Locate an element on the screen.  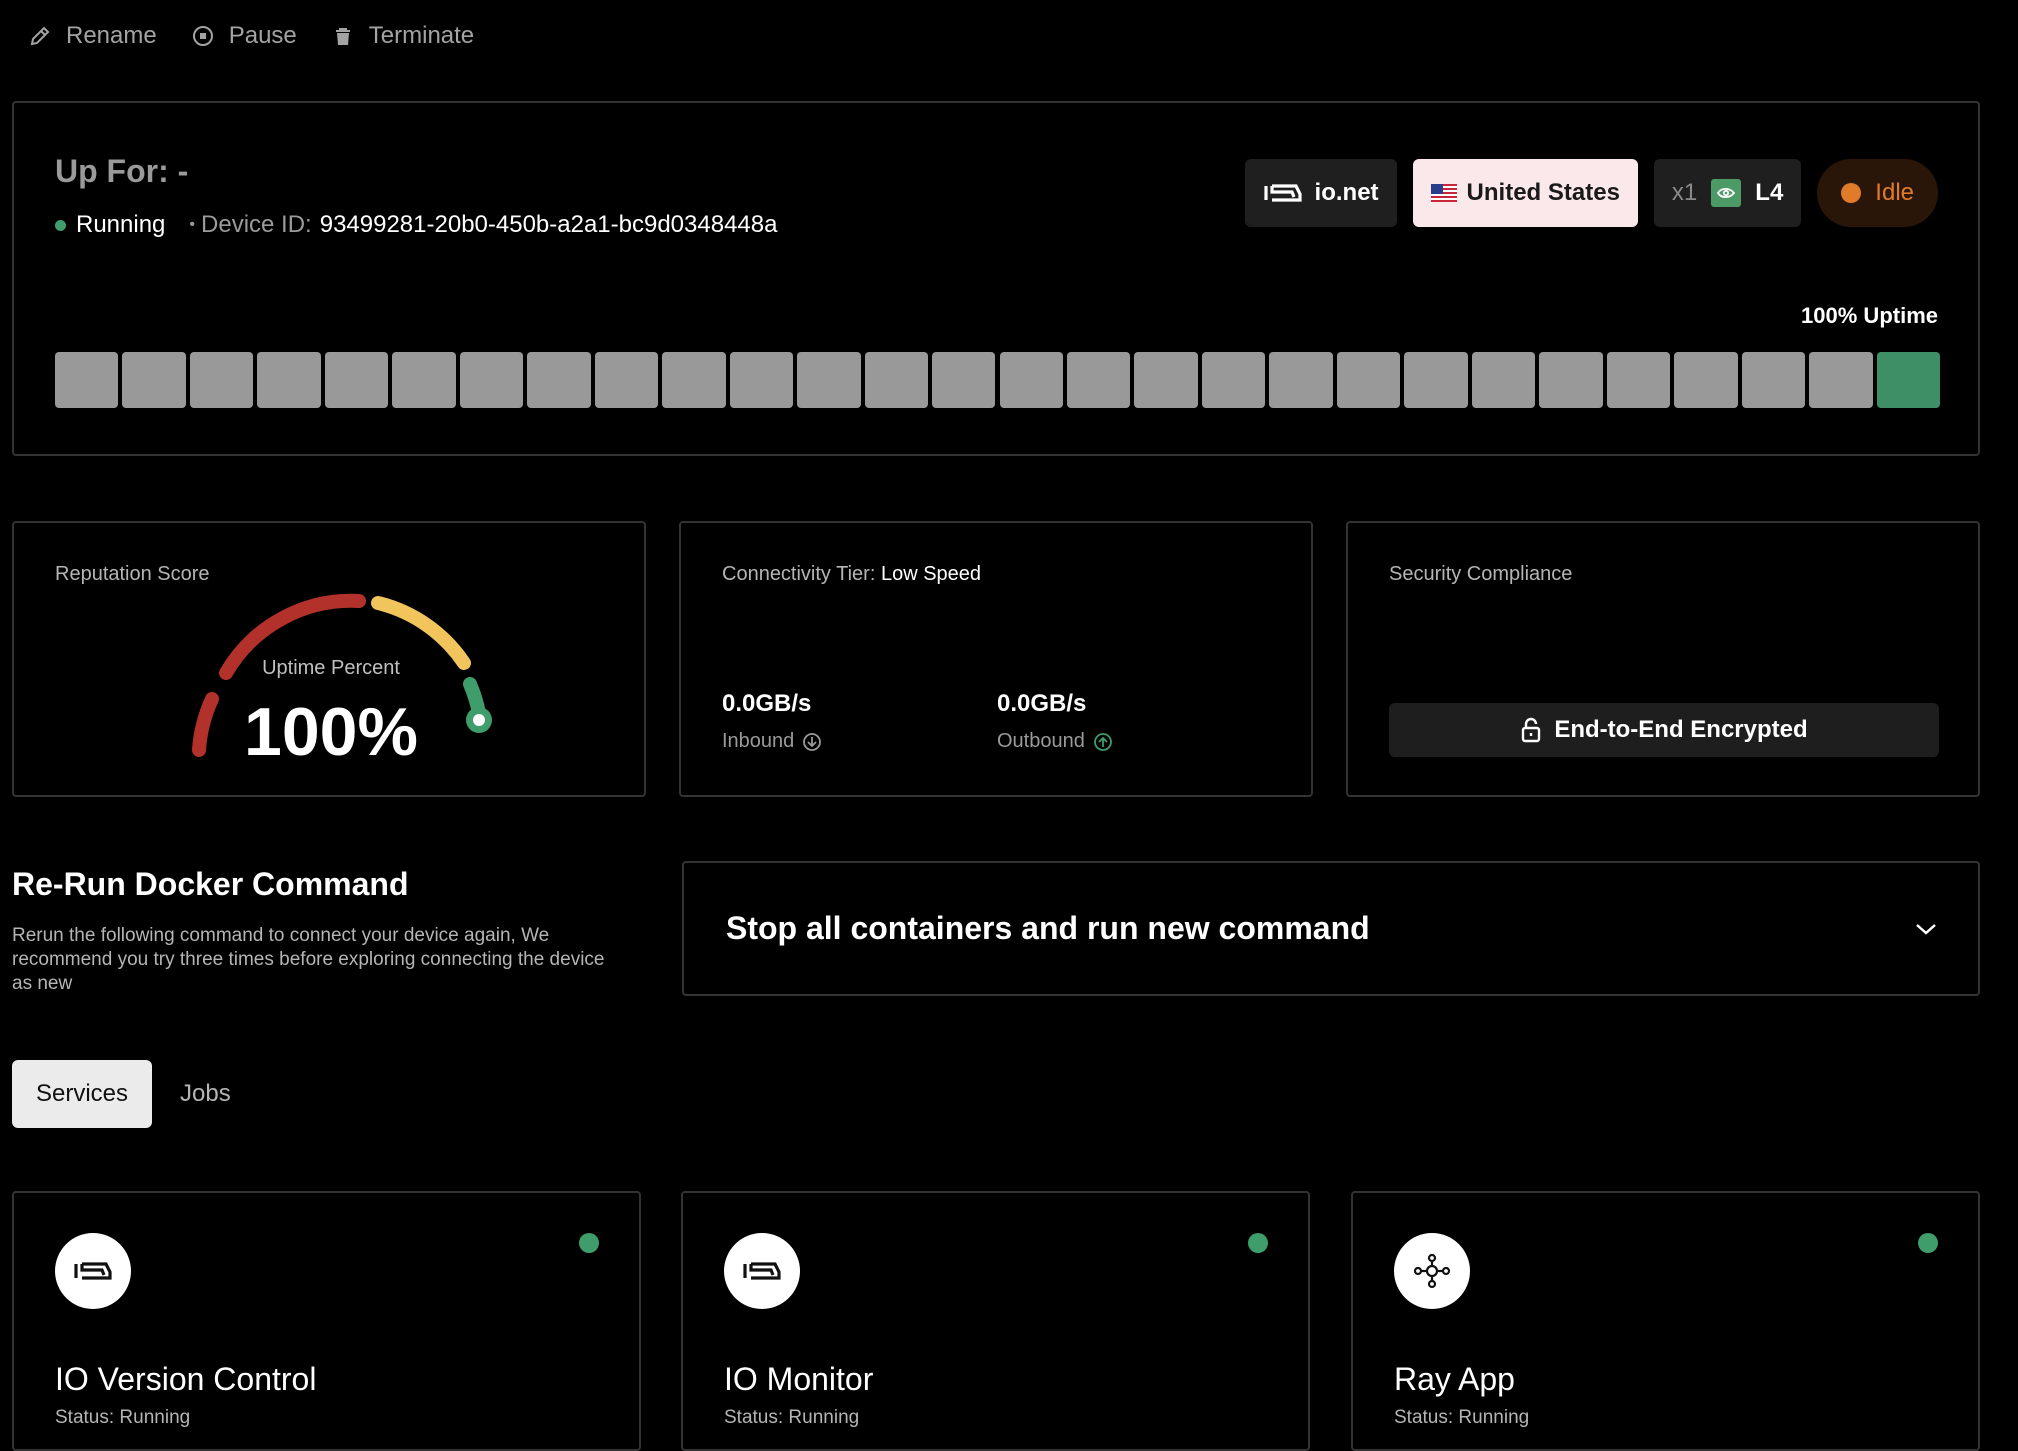
service-card-ray-app: Ray App Status: Running is located at coordinates (1665, 1321).